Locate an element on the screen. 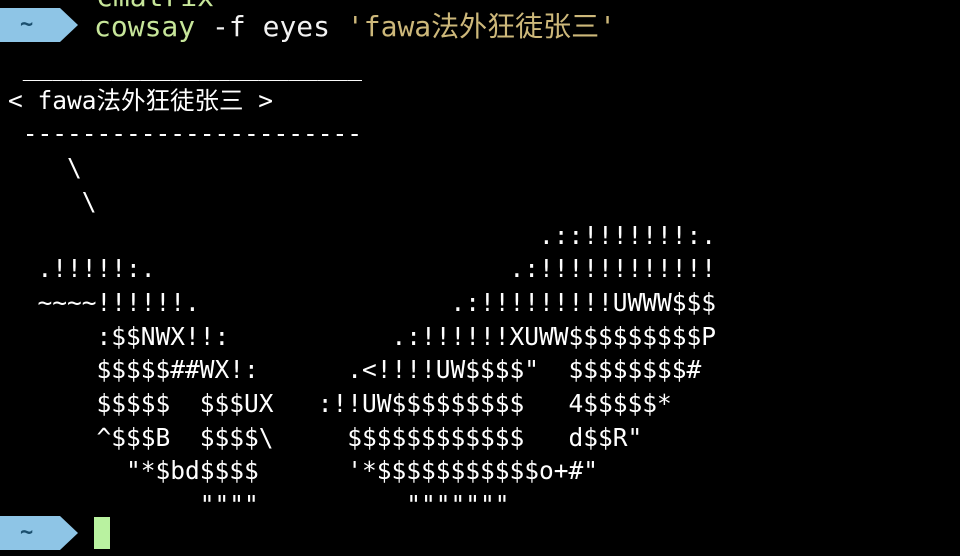 This screenshot has height=556, width=960. command-program: cowsay is located at coordinates (145, 26).